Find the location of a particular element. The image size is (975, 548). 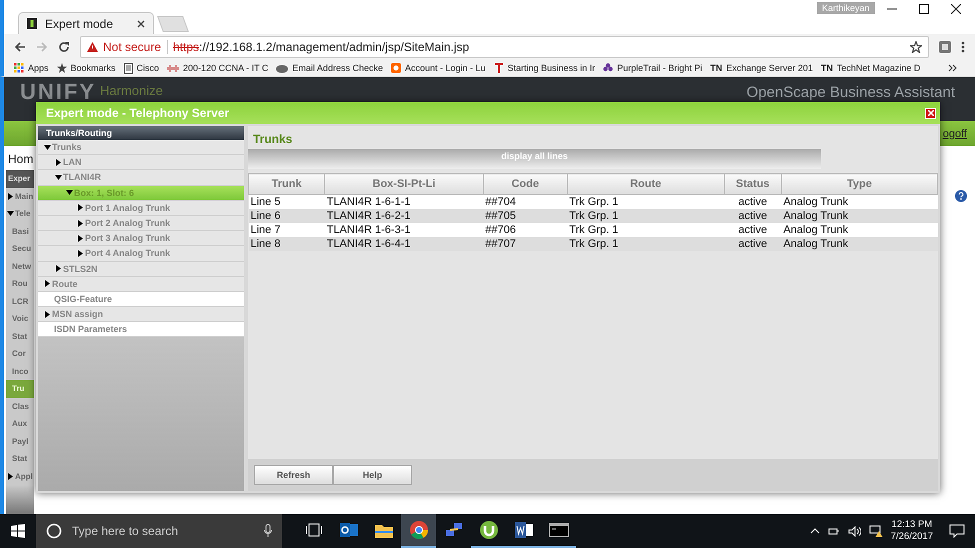

menu-item: Appl is located at coordinates (20, 476).